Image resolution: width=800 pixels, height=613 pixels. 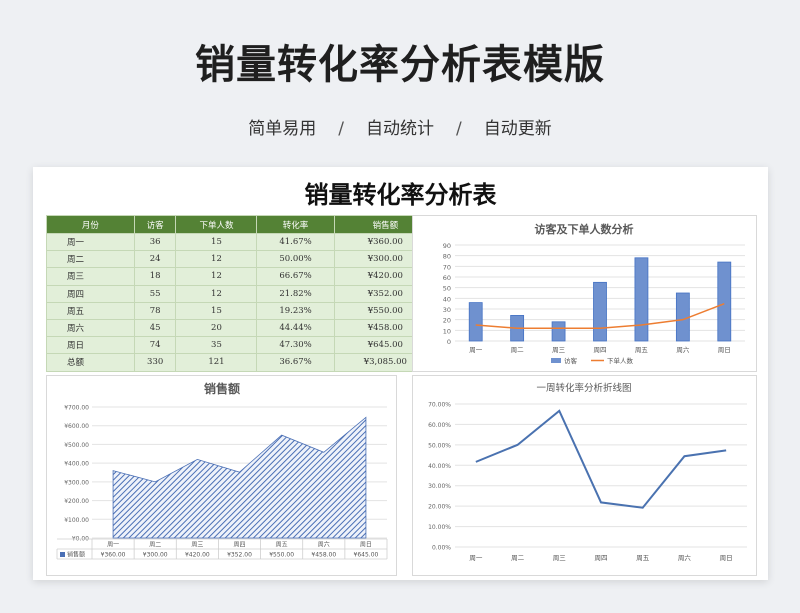 What do you see at coordinates (400, 129) in the screenshot?
I see `feature-auto-stat: 自动统计` at bounding box center [400, 129].